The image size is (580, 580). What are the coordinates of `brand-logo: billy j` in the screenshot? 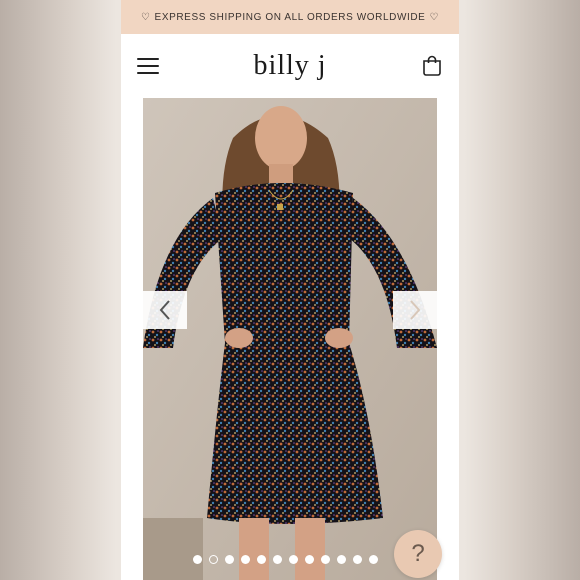 It's located at (289, 66).